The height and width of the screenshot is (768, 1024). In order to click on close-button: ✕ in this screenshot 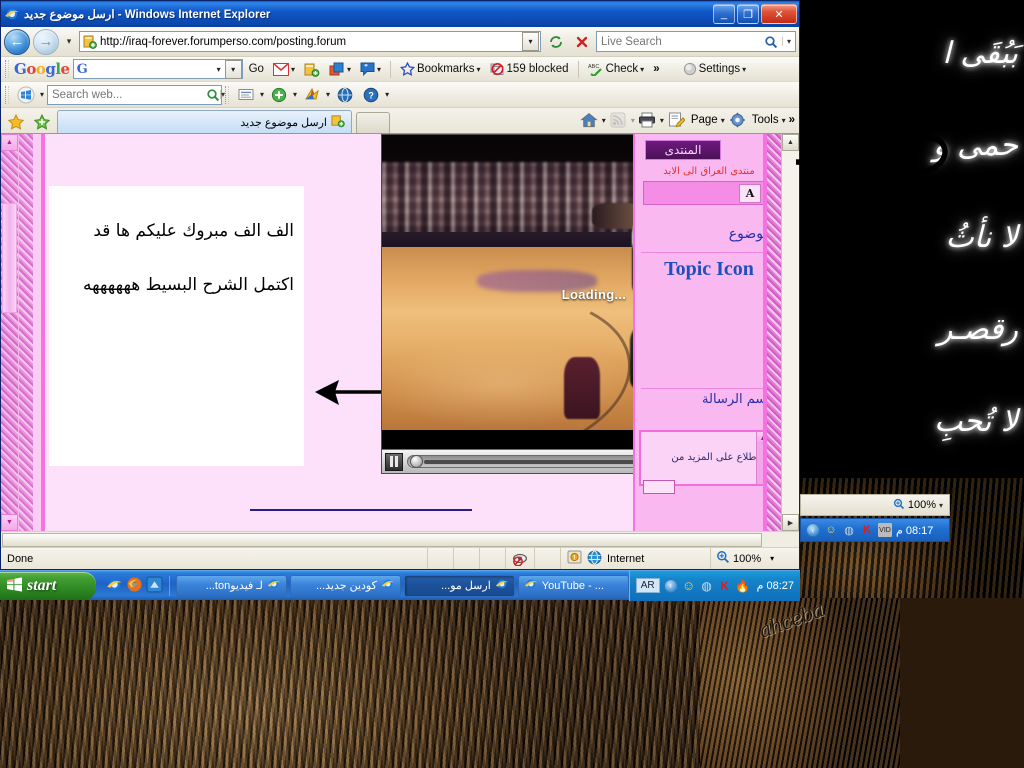, I will do `click(779, 14)`.